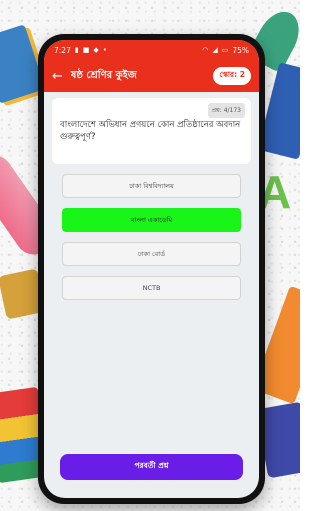 Image resolution: width=320 pixels, height=511 pixels. Describe the element at coordinates (205, 50) in the screenshot. I see `wifi-icon: ◠` at that location.